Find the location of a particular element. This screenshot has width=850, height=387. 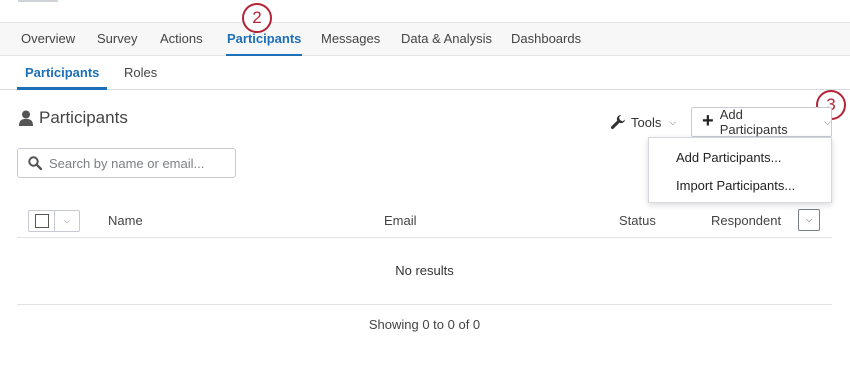

add-participants-button: + Add Participants ⌵ is located at coordinates (761, 122).